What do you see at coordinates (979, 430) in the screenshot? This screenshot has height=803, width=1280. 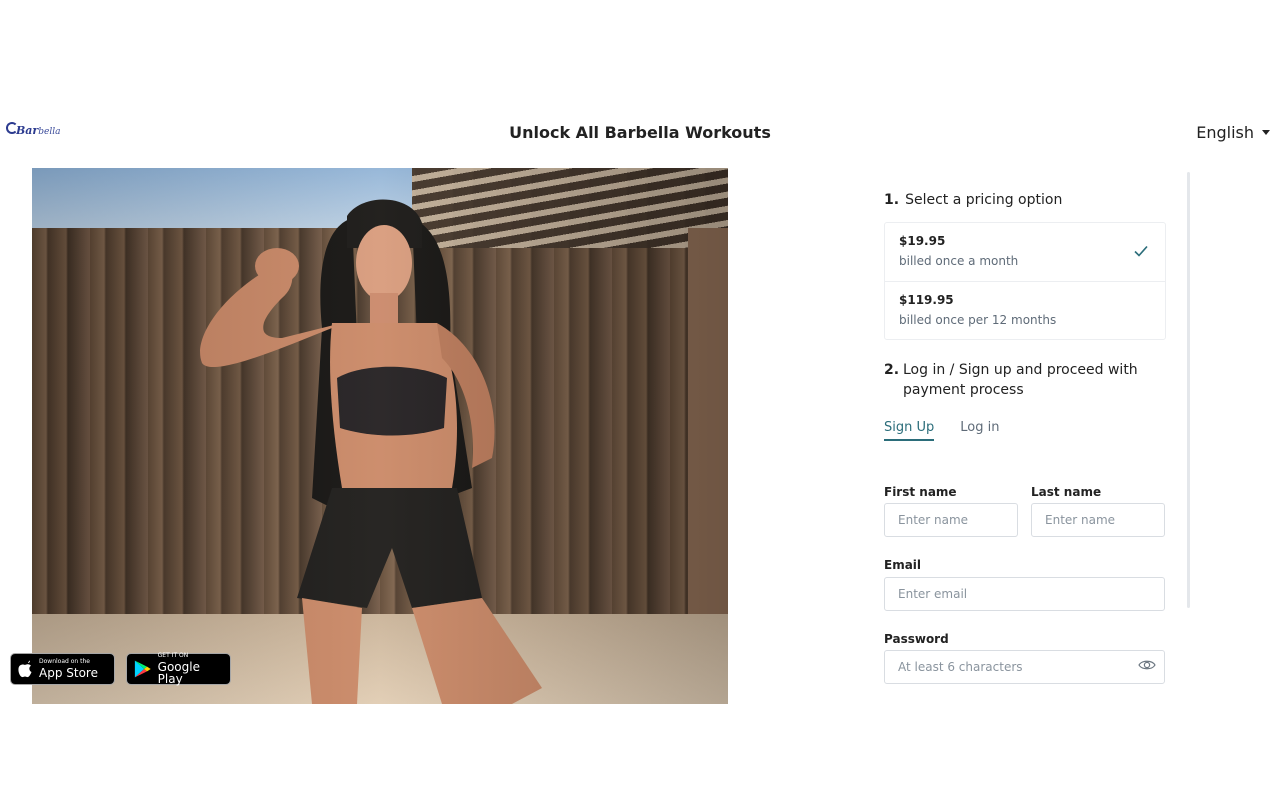 I see `tab-log-in: Log in` at bounding box center [979, 430].